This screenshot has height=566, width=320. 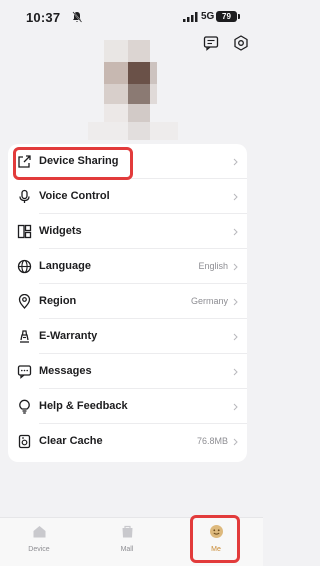 What do you see at coordinates (24, 231) in the screenshot?
I see `widgets-icon` at bounding box center [24, 231].